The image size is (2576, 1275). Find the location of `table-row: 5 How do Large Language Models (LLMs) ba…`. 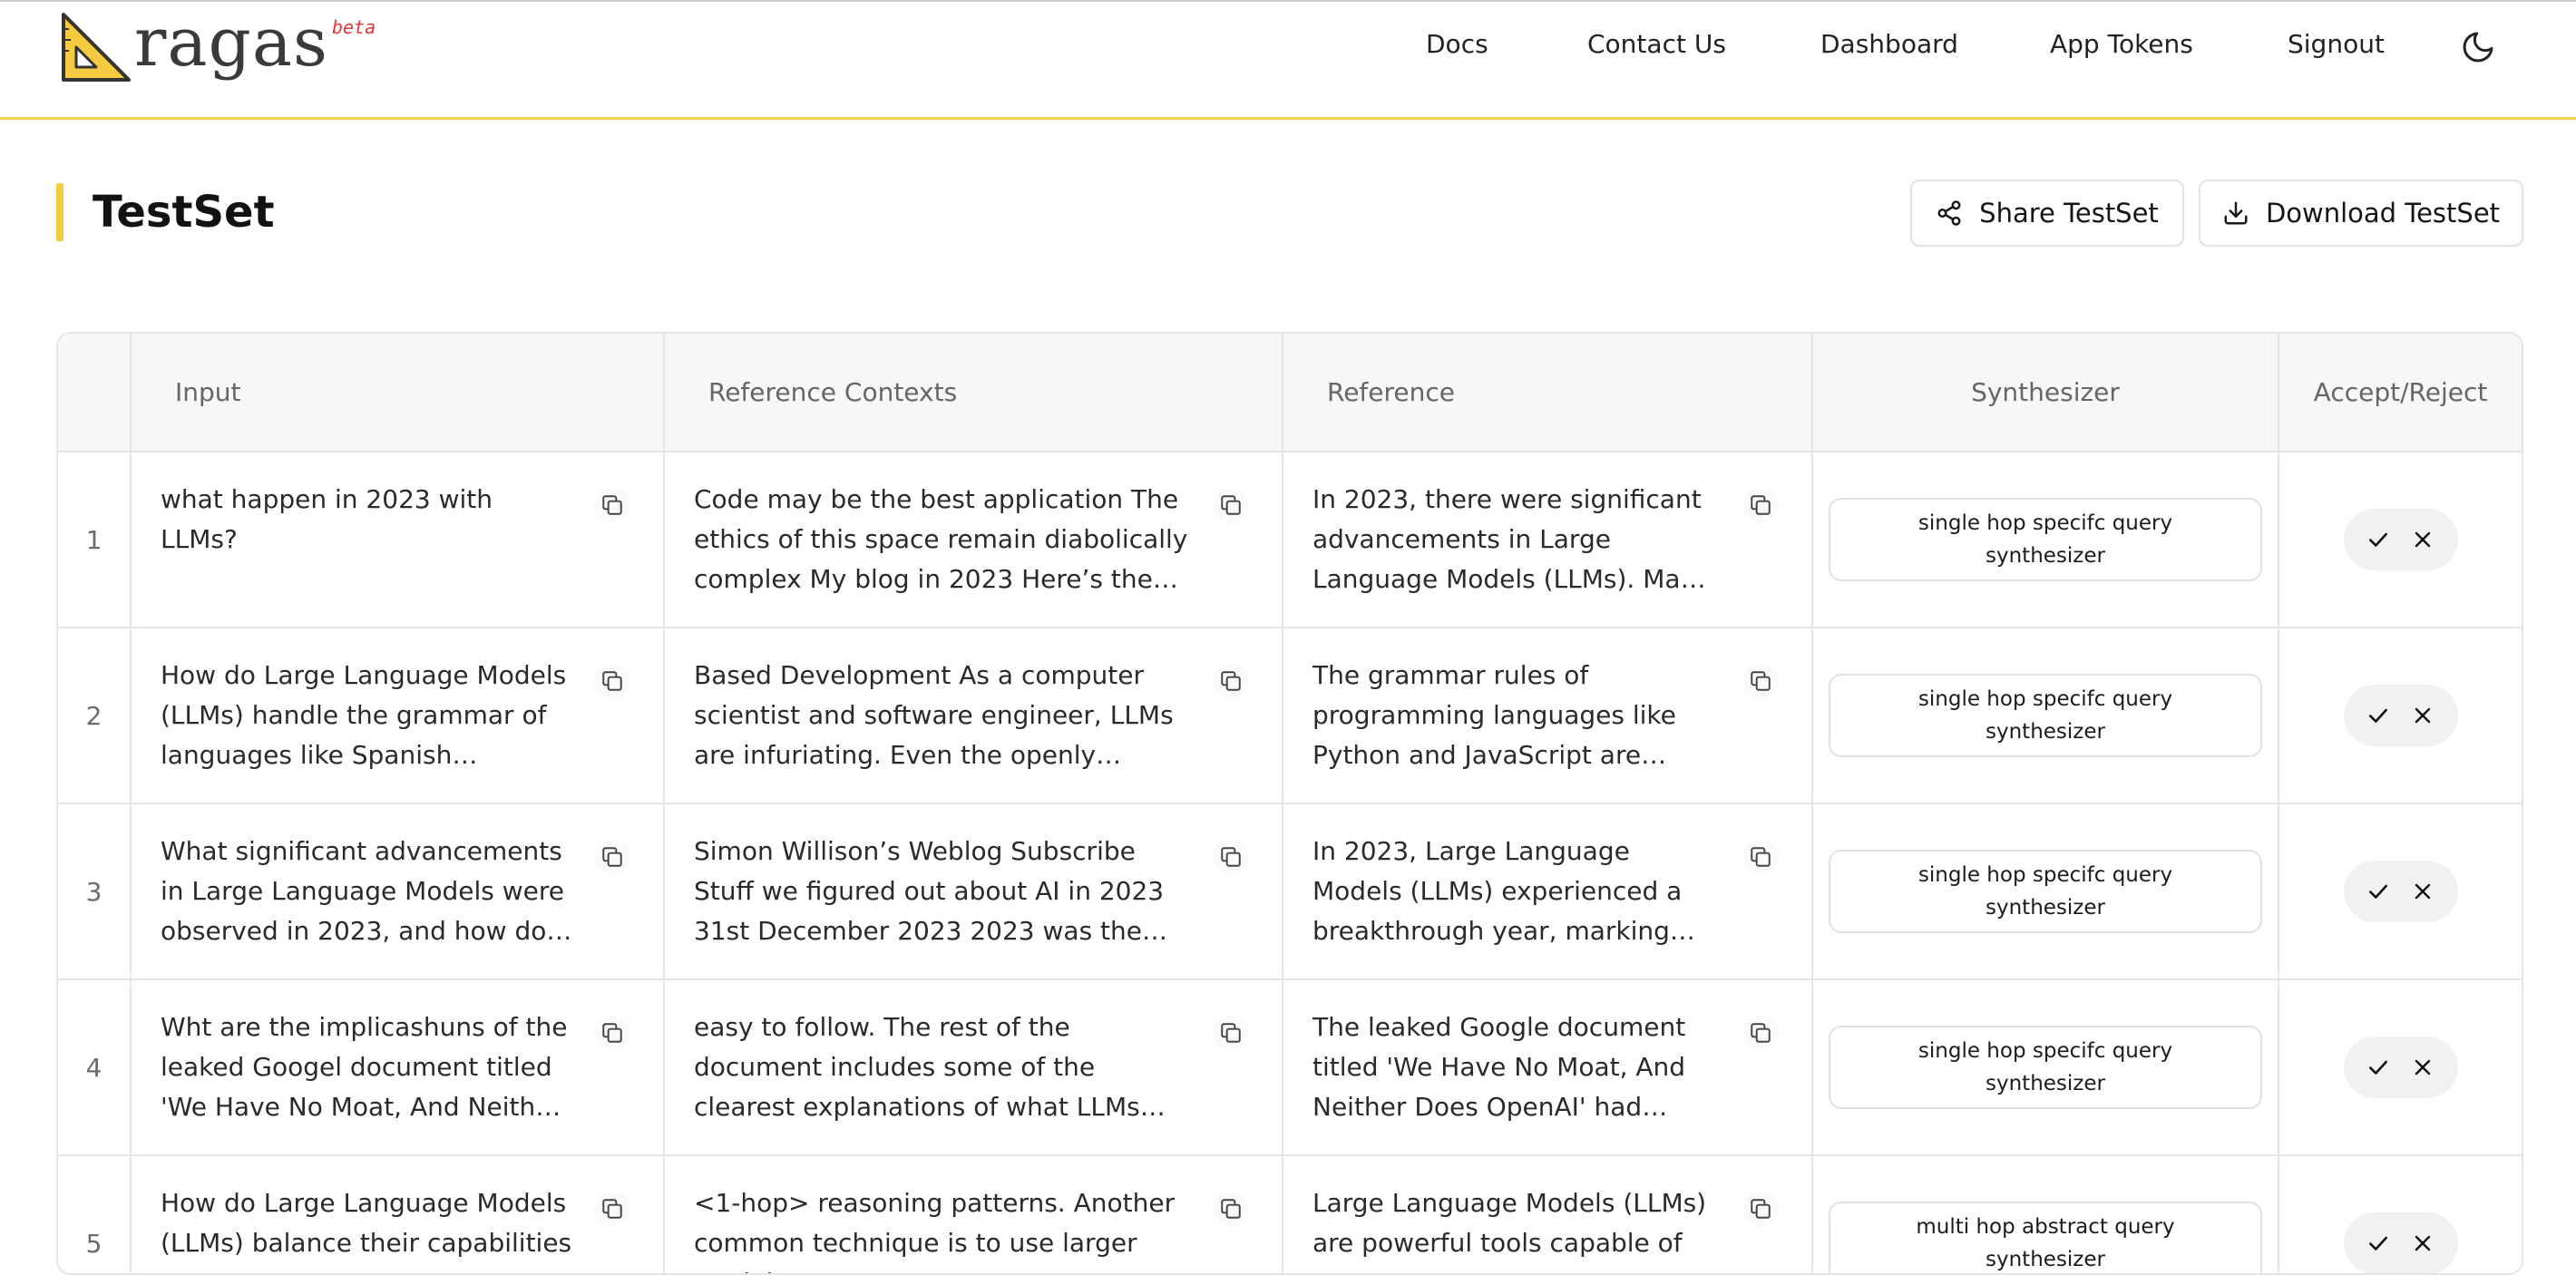

table-row: 5 How do Large Language Models (LLMs) ba… is located at coordinates (1290, 1214).